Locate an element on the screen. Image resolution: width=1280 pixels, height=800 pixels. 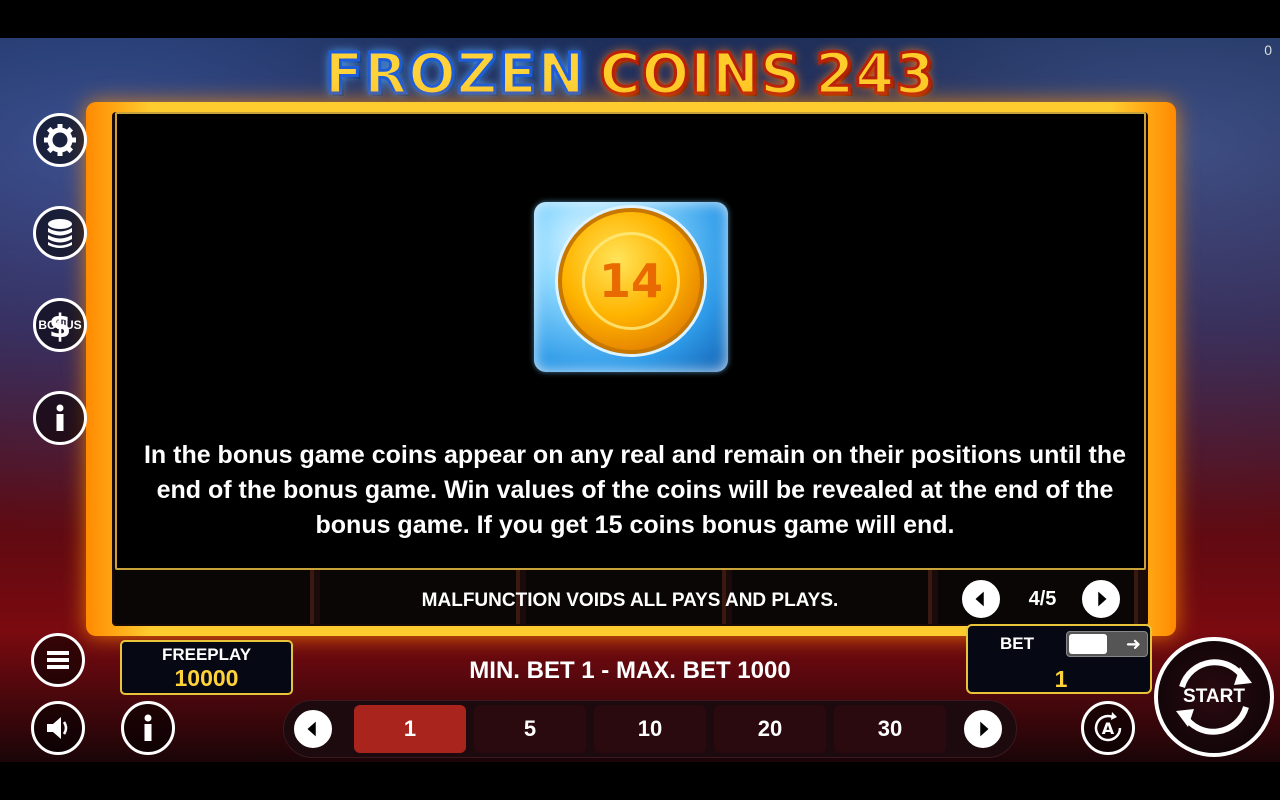
logo-word-coins: COINS is located at coordinates (700, 74).